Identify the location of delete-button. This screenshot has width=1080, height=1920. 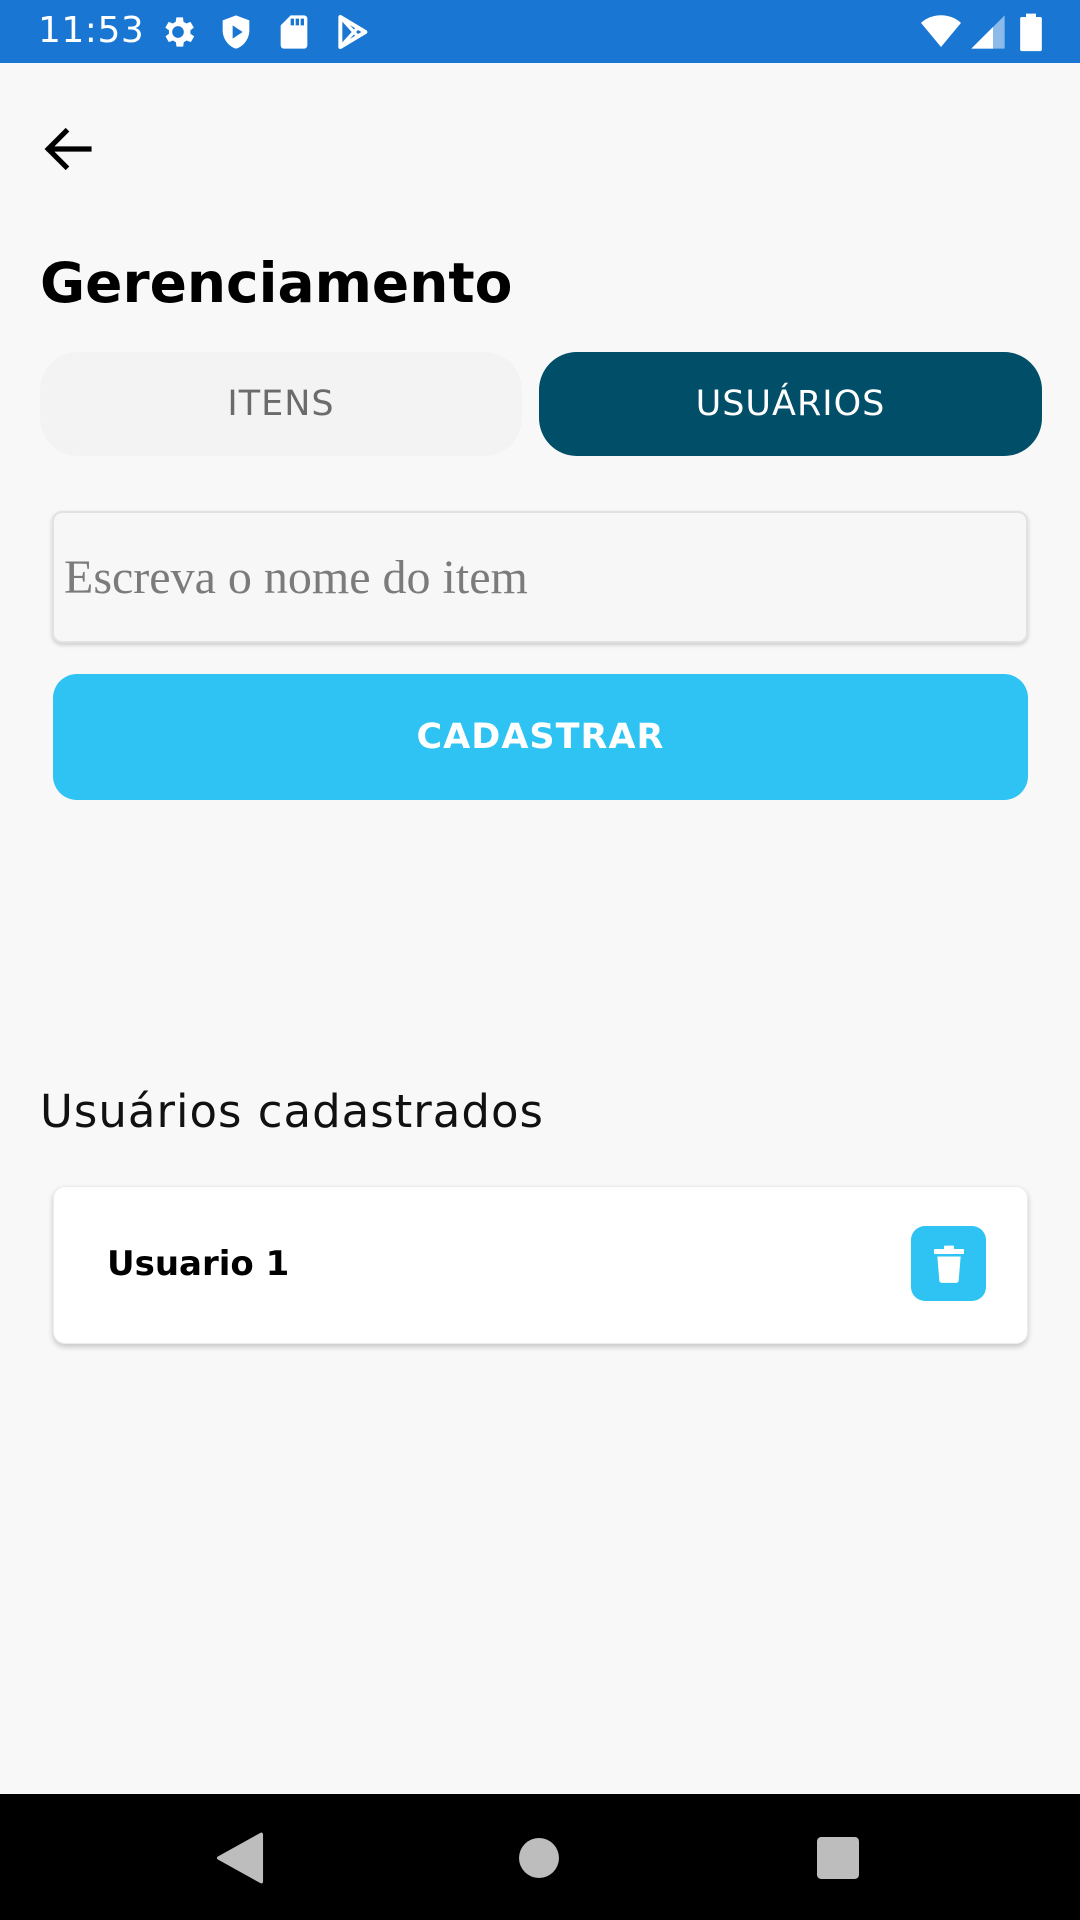
(948, 1263).